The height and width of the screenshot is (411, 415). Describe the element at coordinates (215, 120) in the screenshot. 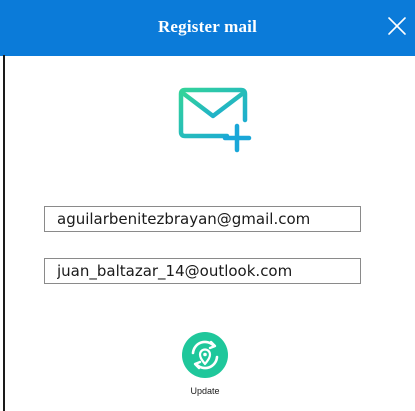

I see `mail-add-icon` at that location.